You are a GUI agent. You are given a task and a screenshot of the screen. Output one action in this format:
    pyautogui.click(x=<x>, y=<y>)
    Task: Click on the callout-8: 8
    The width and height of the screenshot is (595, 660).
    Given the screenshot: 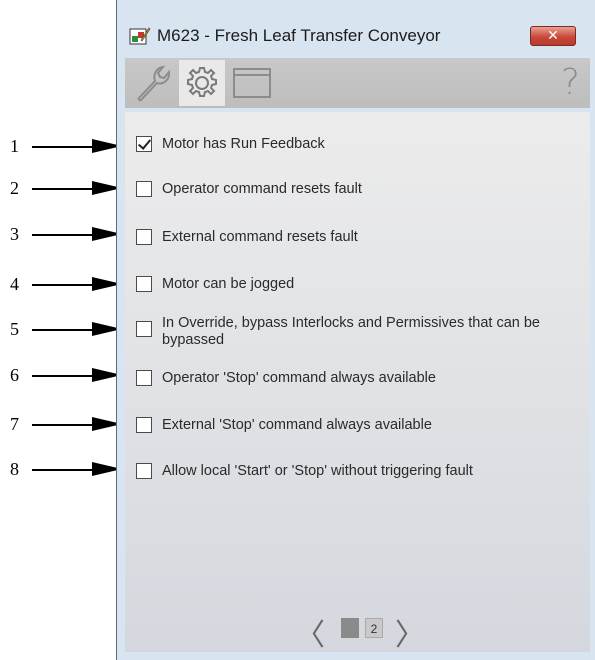 What is the action you would take?
    pyautogui.click(x=64, y=469)
    